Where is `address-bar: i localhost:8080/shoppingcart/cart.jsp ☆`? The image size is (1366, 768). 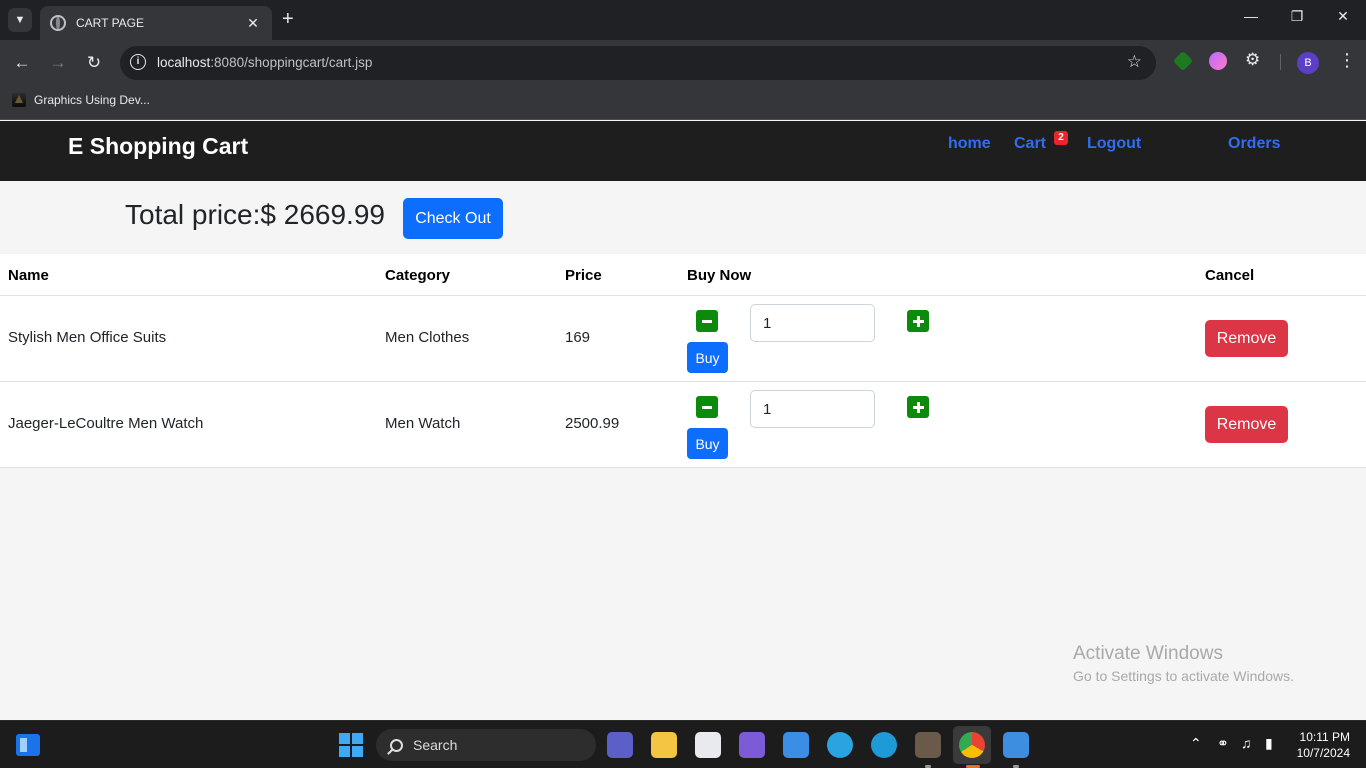
address-bar: i localhost:8080/shoppingcart/cart.jsp ☆ is located at coordinates (638, 63).